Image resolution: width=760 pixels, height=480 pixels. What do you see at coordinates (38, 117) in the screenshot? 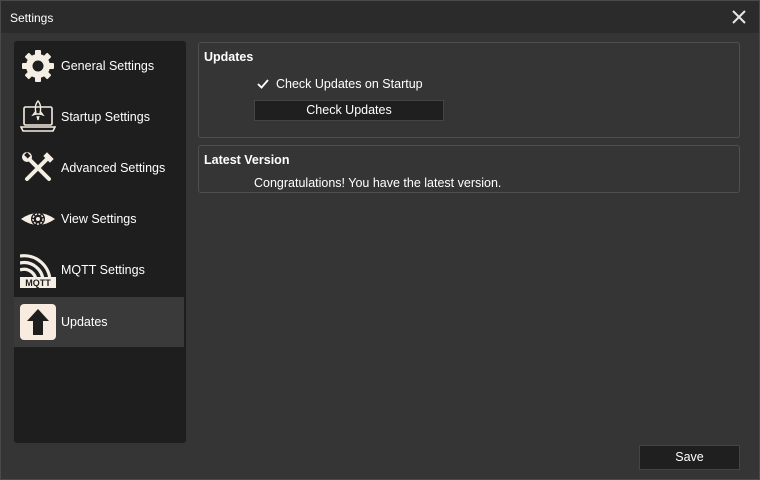
I see `startup-laptop-icon` at bounding box center [38, 117].